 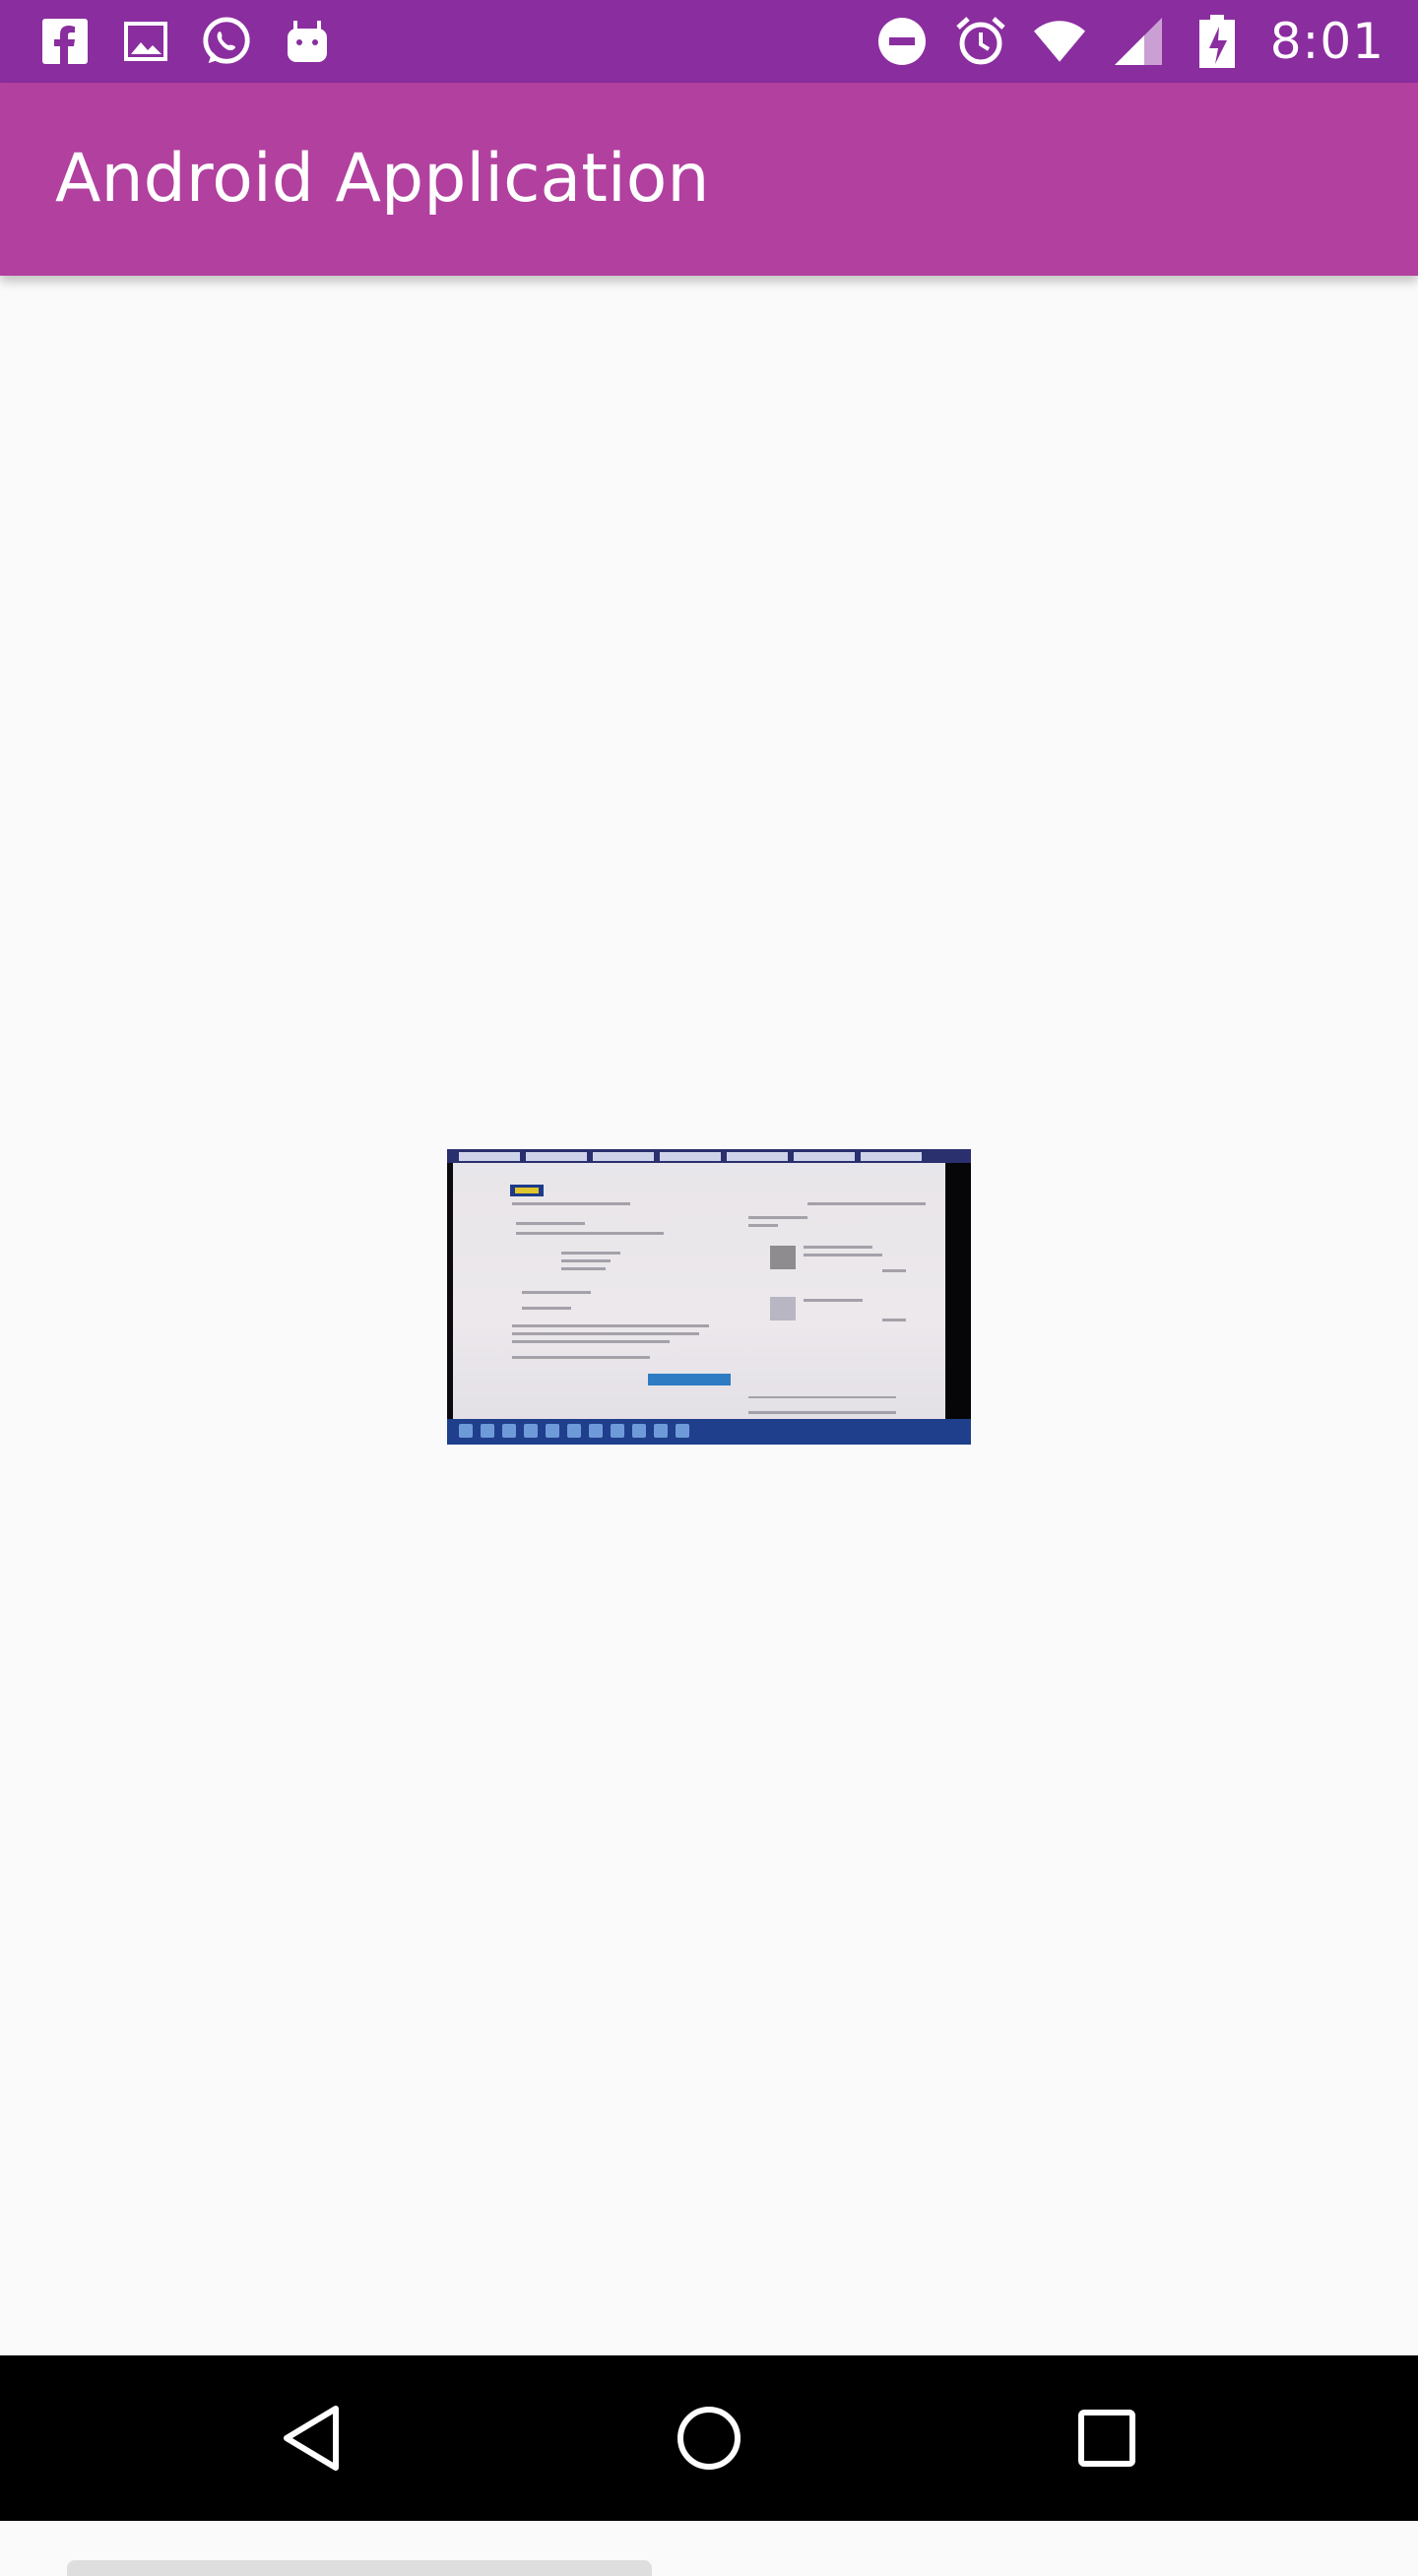 I want to click on battery-charging-icon, so click(x=1217, y=41).